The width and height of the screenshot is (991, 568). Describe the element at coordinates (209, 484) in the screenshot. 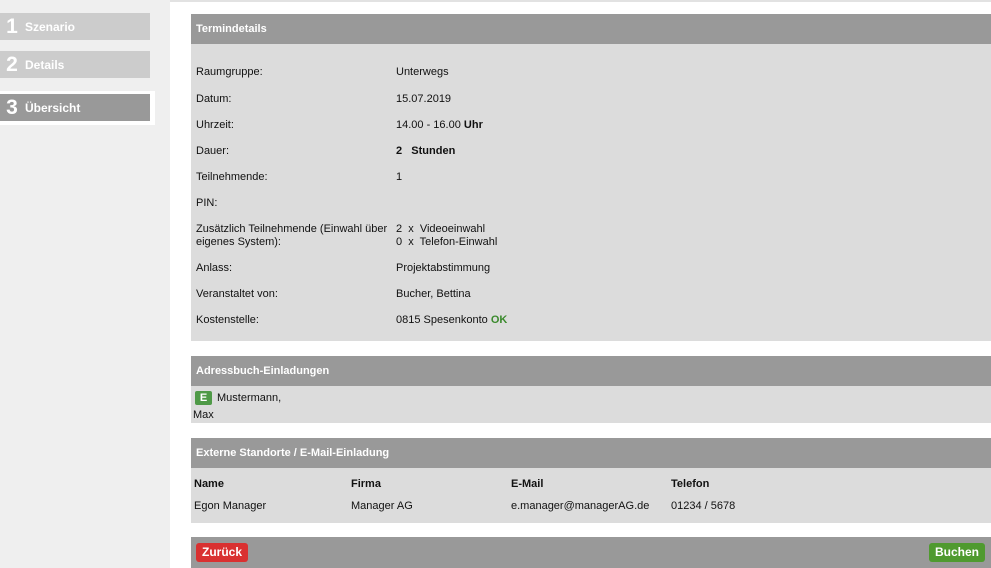

I see `column-header-name: Name` at that location.